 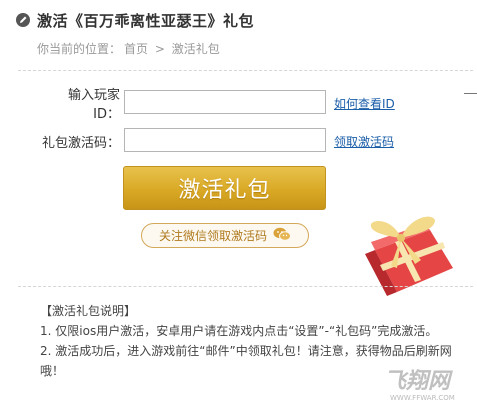 I want to click on activate-gift-button: 激活礼包, so click(x=224, y=188).